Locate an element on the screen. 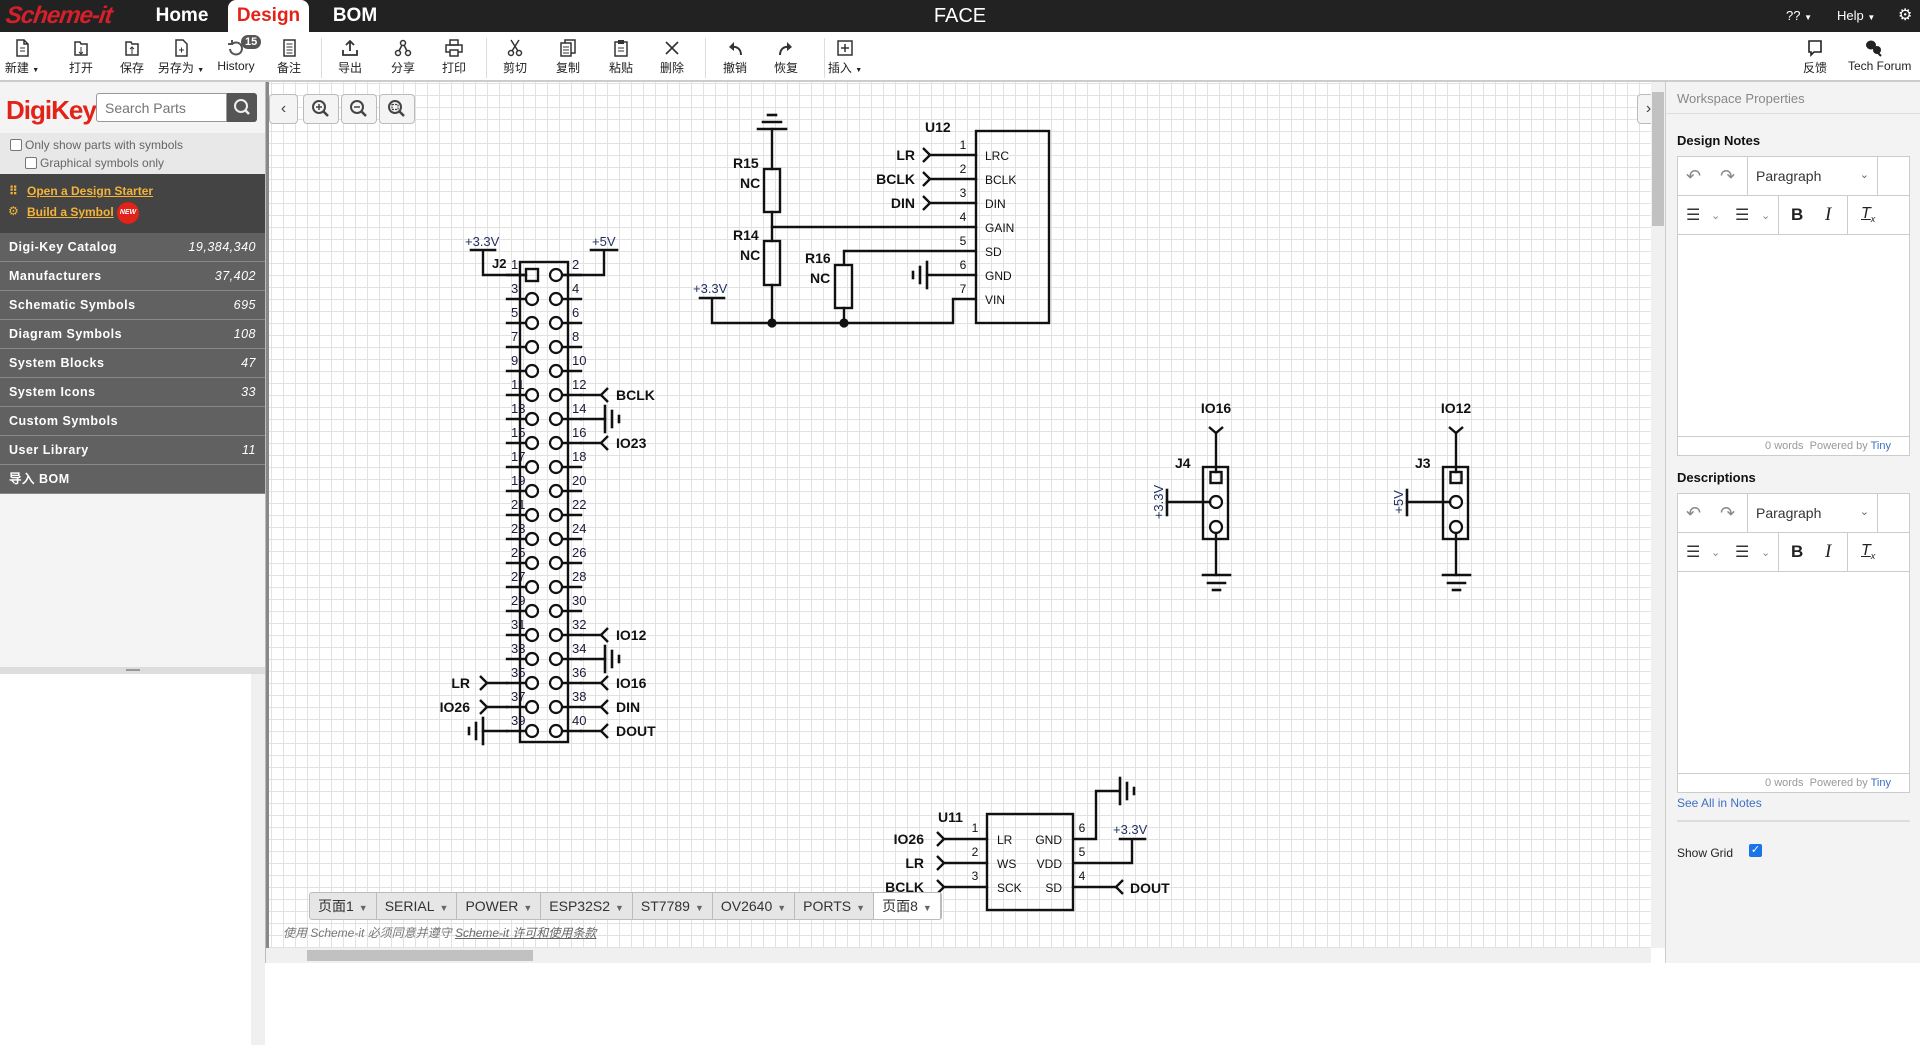  category-item: System Icons 33 is located at coordinates (132, 392).